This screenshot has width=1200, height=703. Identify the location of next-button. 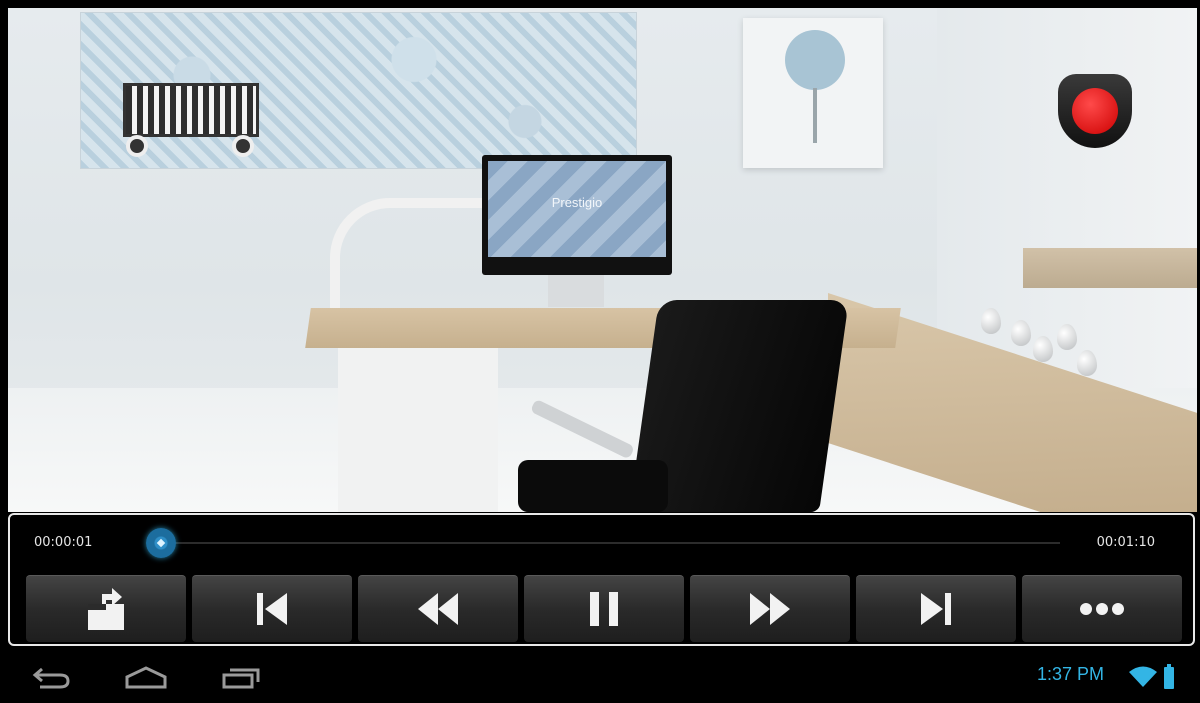
(936, 608).